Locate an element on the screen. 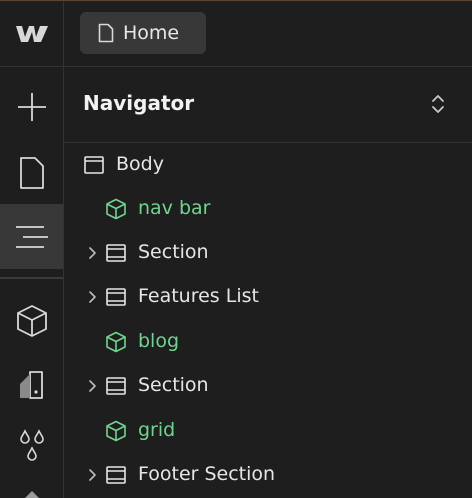 This screenshot has width=472, height=498. page-switcher-label: Home is located at coordinates (151, 33).